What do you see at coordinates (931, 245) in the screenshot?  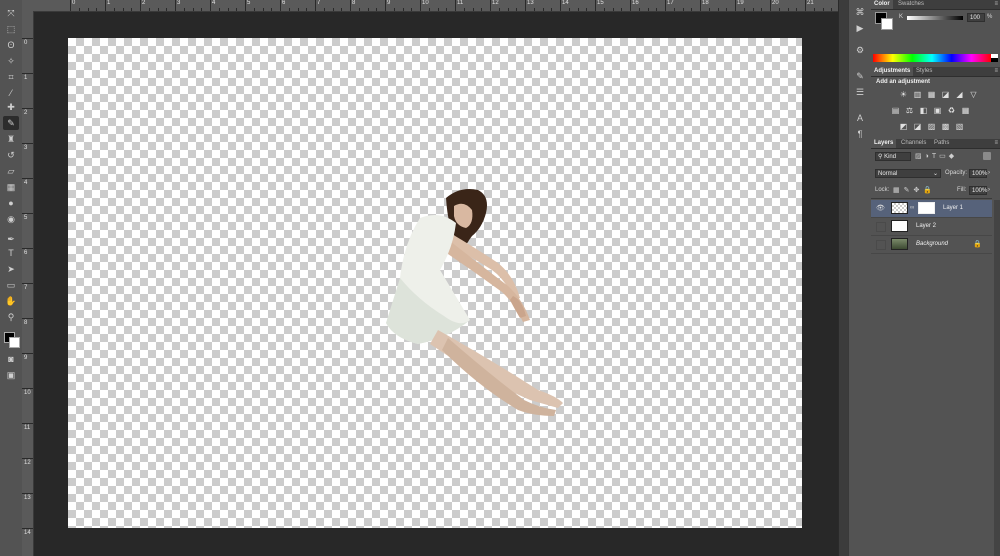 I see `layer-row-background: Background 🔒` at bounding box center [931, 245].